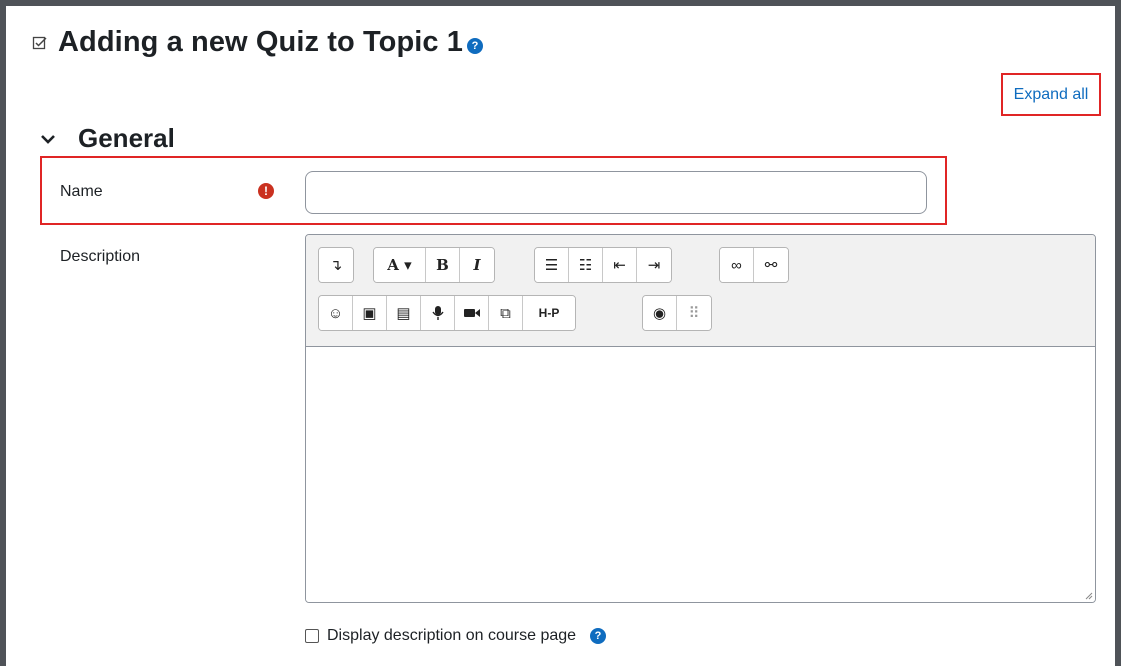  I want to click on link-icon: ∞, so click(737, 265).